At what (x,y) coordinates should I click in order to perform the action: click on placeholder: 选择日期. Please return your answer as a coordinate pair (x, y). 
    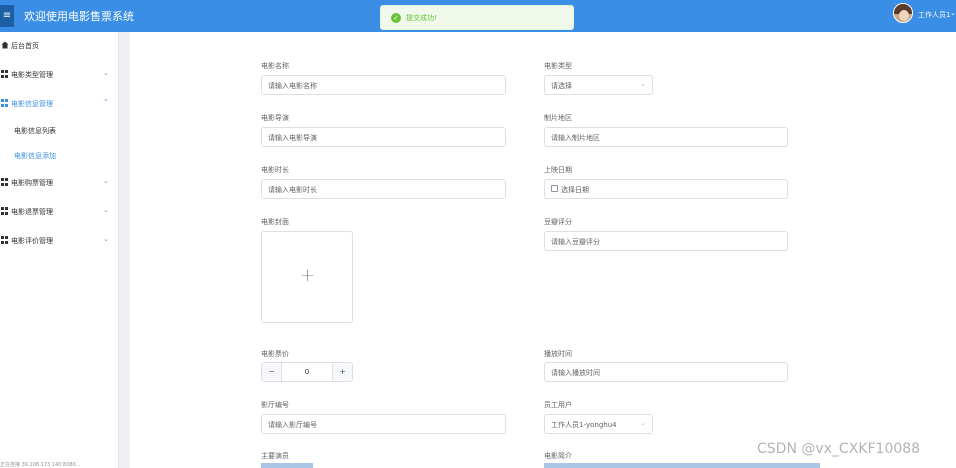
    Looking at the image, I should click on (575, 190).